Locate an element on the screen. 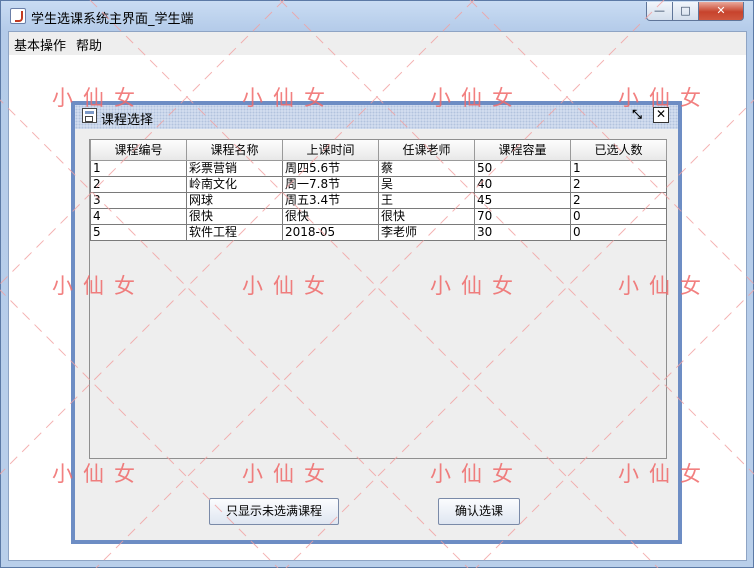 The image size is (754, 568). header-enrolled: 已选人数 is located at coordinates (618, 150).